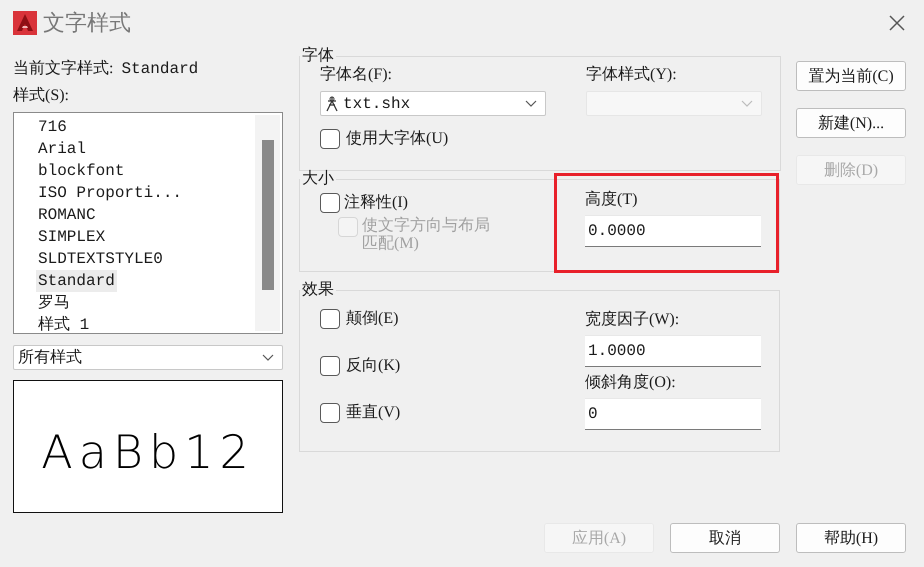  What do you see at coordinates (41, 96) in the screenshot?
I see `styles-label: 样式(S):` at bounding box center [41, 96].